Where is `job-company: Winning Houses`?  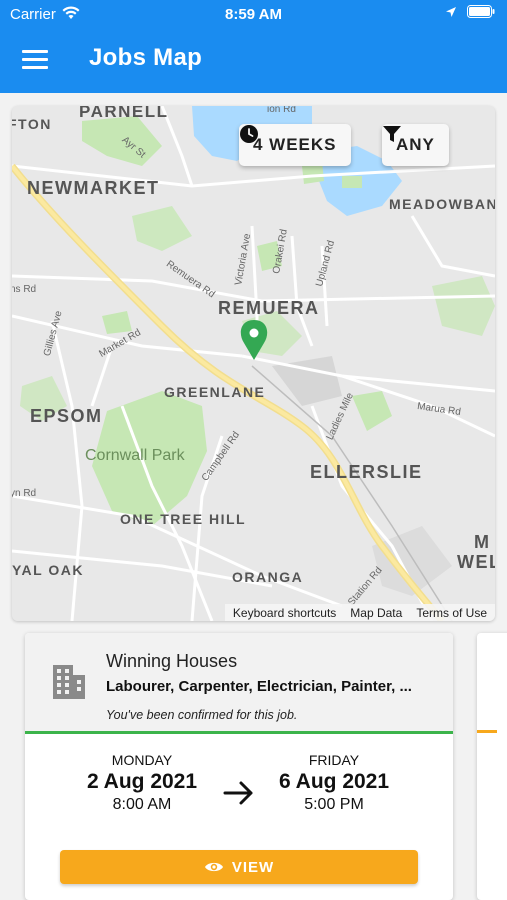
job-company: Winning Houses is located at coordinates (172, 661).